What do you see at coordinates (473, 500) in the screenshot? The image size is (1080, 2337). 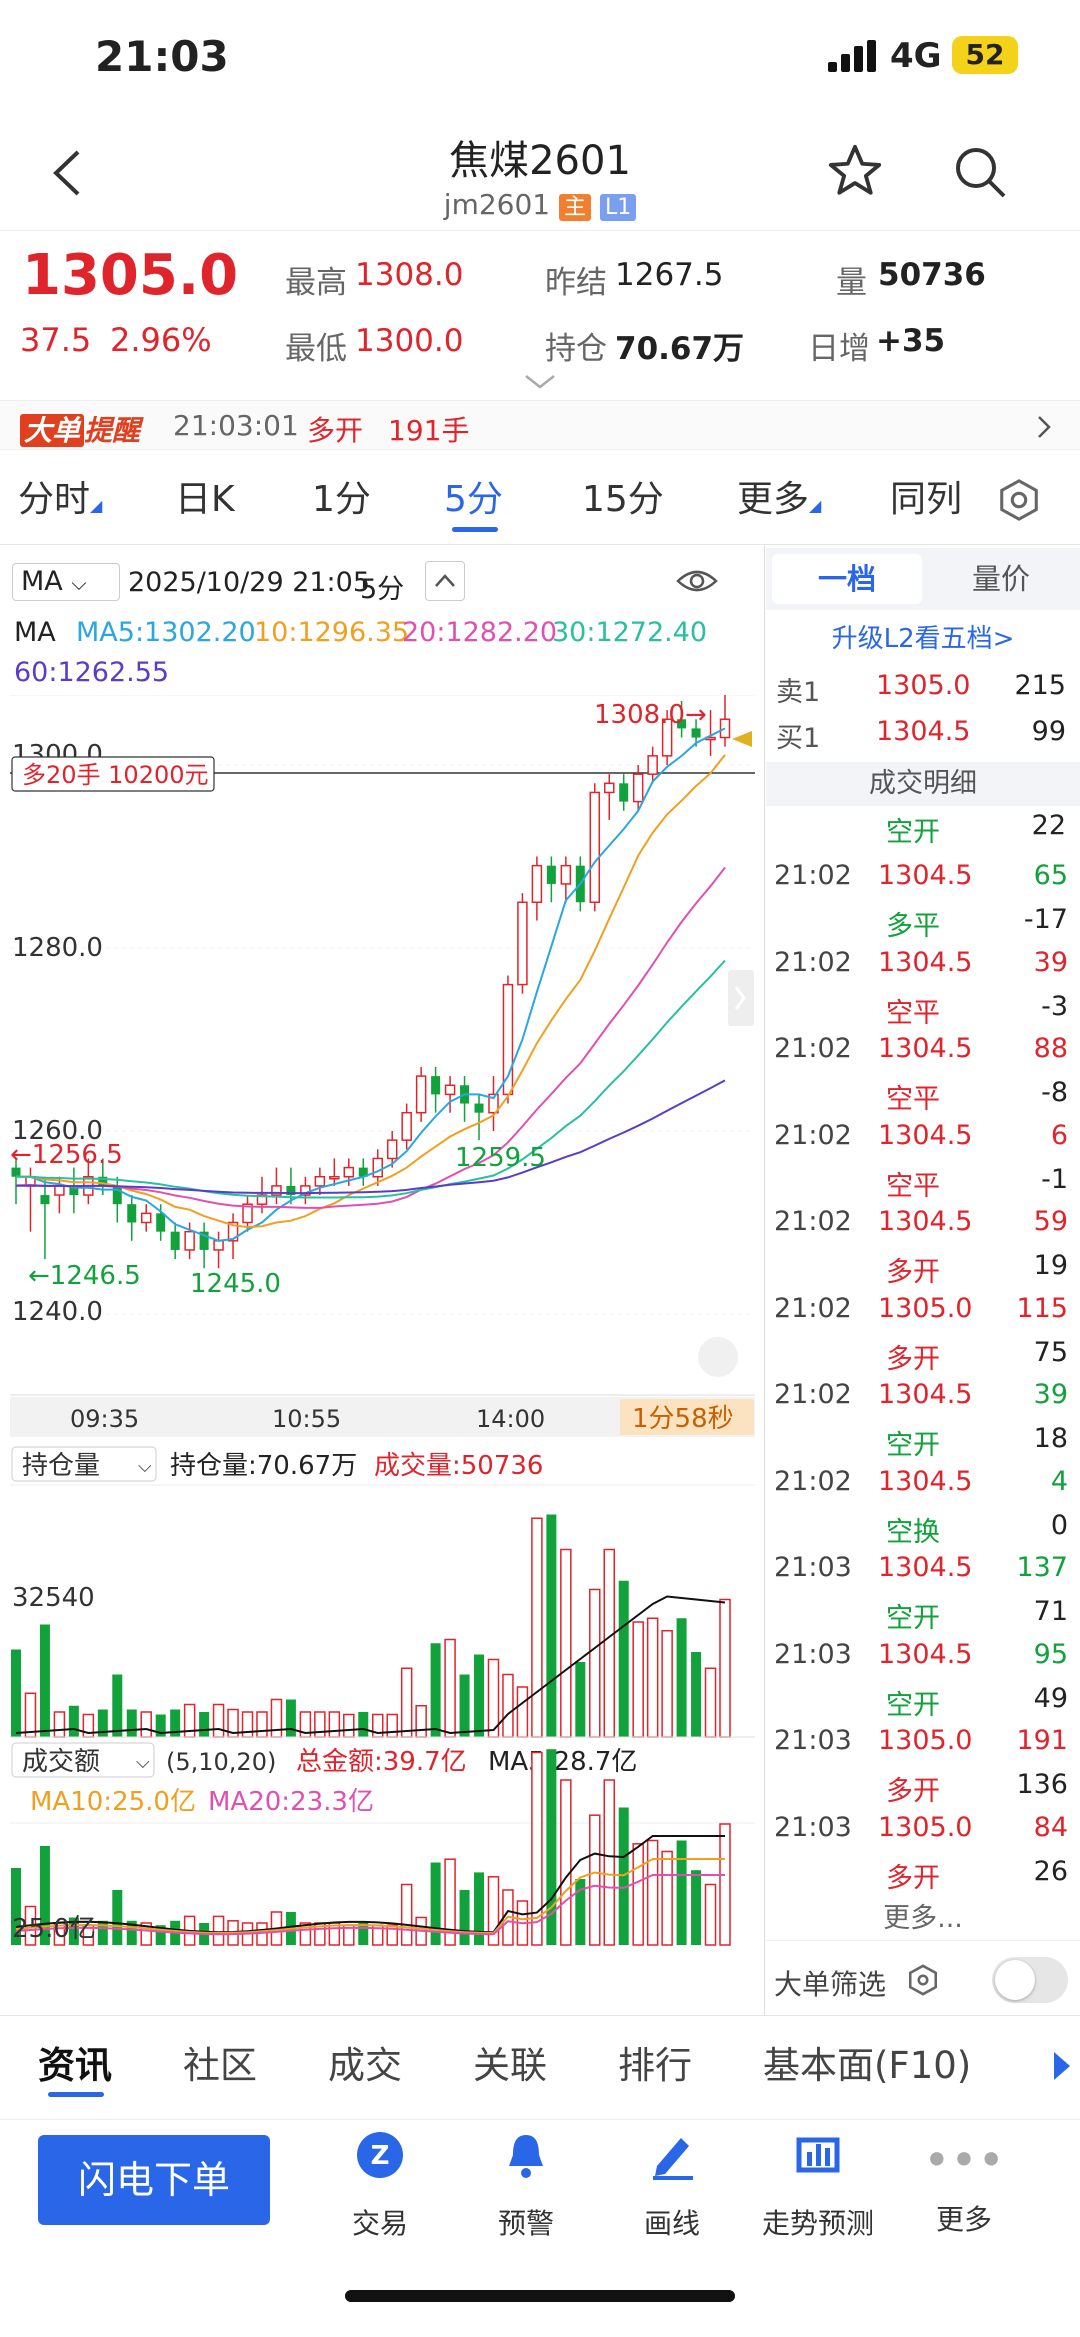 I see `tab-5min: 5分` at bounding box center [473, 500].